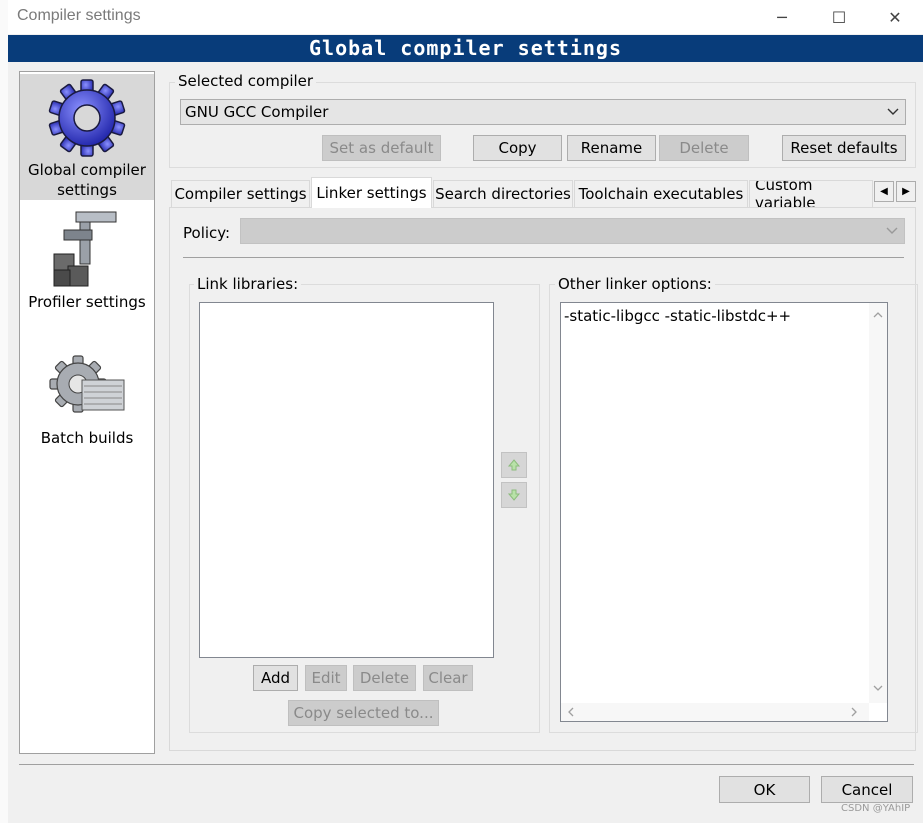 Image resolution: width=923 pixels, height=823 pixels. What do you see at coordinates (448, 678) in the screenshot?
I see `clear-libraries-button: Clear` at bounding box center [448, 678].